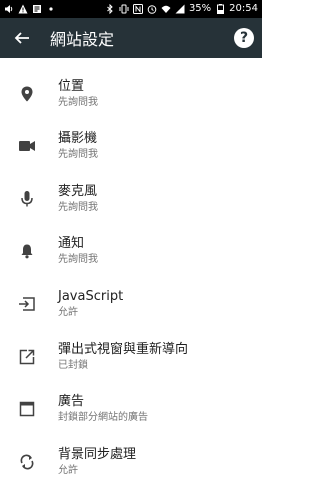 This screenshot has width=320, height=488. I want to click on setting-item-popups: 彈出式視窗與重新導向 已封鎖, so click(131, 356).